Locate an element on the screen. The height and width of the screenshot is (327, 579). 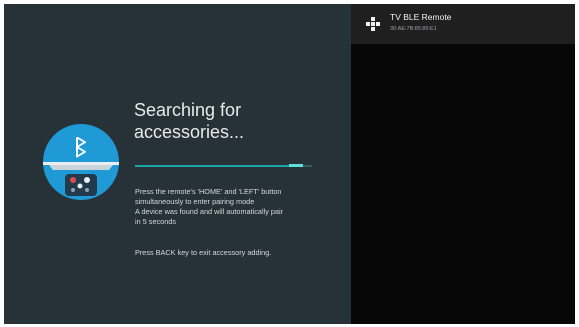
bluetooth-remote-icon is located at coordinates (81, 162).